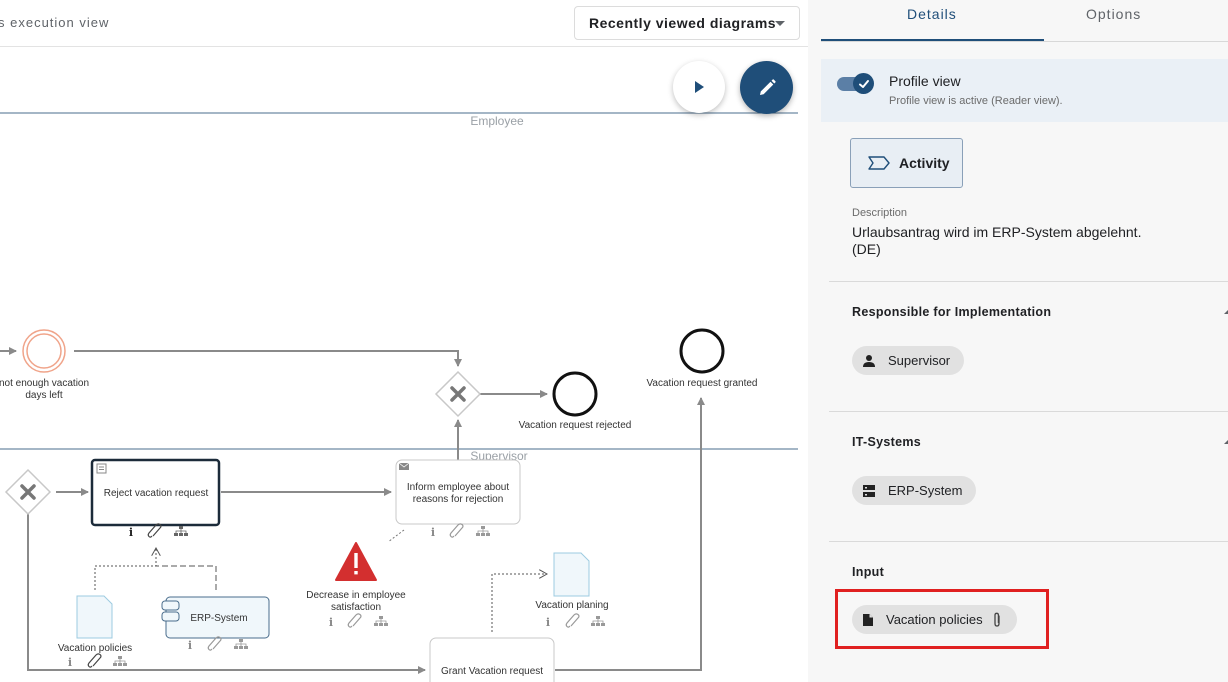 This screenshot has height=682, width=1228. I want to click on label-inform-task: Inform employee about, so click(458, 487).